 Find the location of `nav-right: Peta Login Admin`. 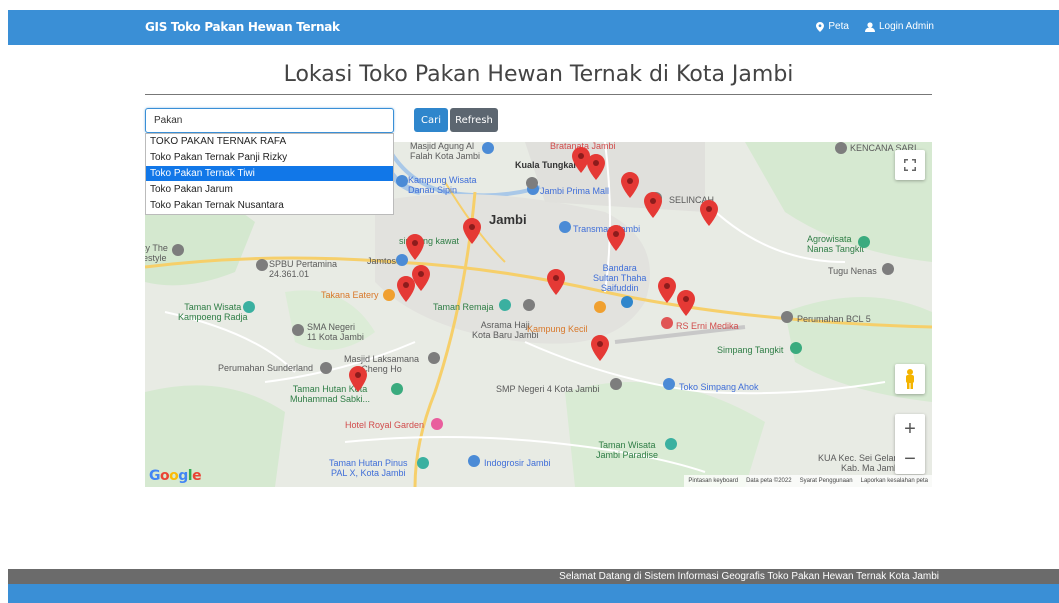

nav-right: Peta Login Admin is located at coordinates (875, 26).